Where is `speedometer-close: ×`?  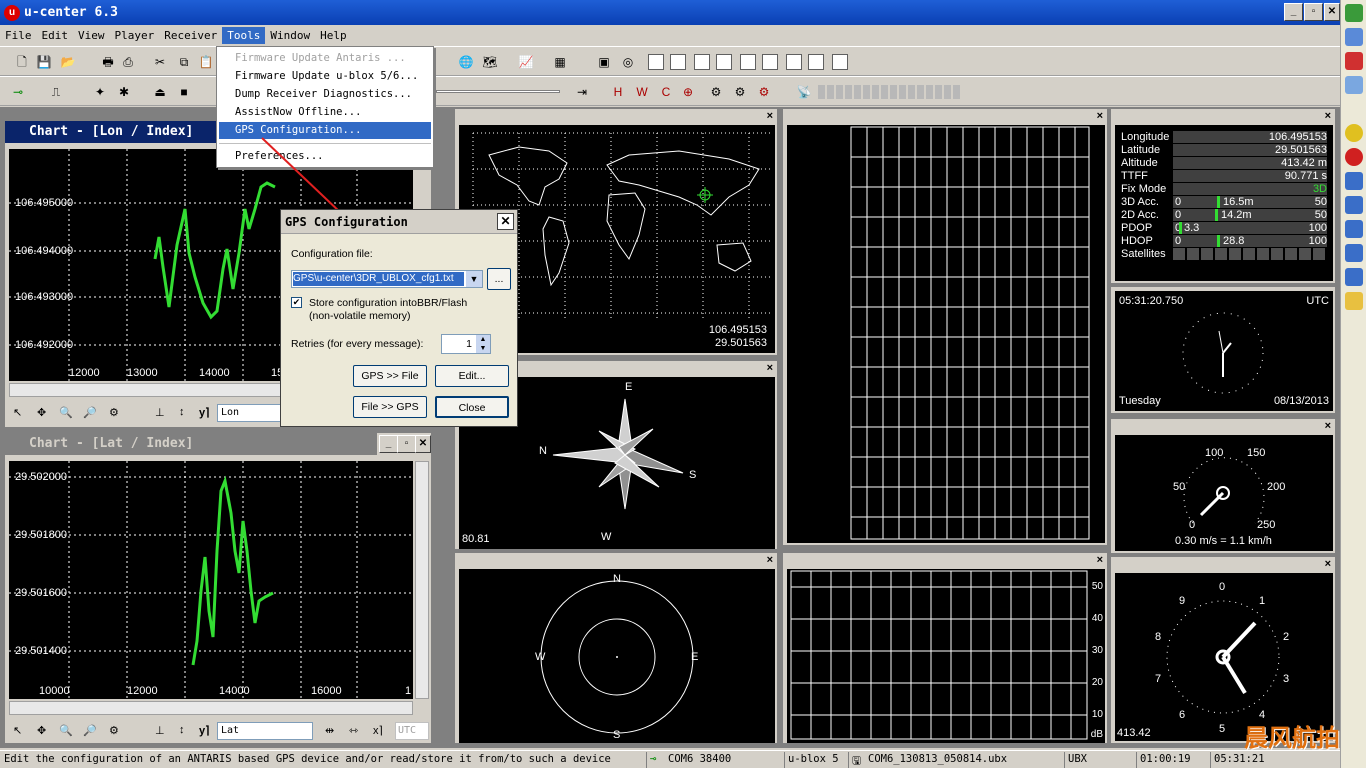
speedometer-close: × is located at coordinates (1328, 426).